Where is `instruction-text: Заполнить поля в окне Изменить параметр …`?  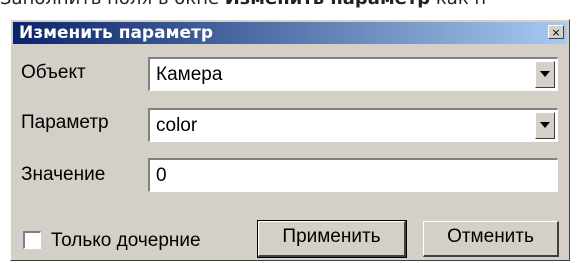
instruction-text: Заполнить поля в окне Изменить параметр … is located at coordinates (289, 5).